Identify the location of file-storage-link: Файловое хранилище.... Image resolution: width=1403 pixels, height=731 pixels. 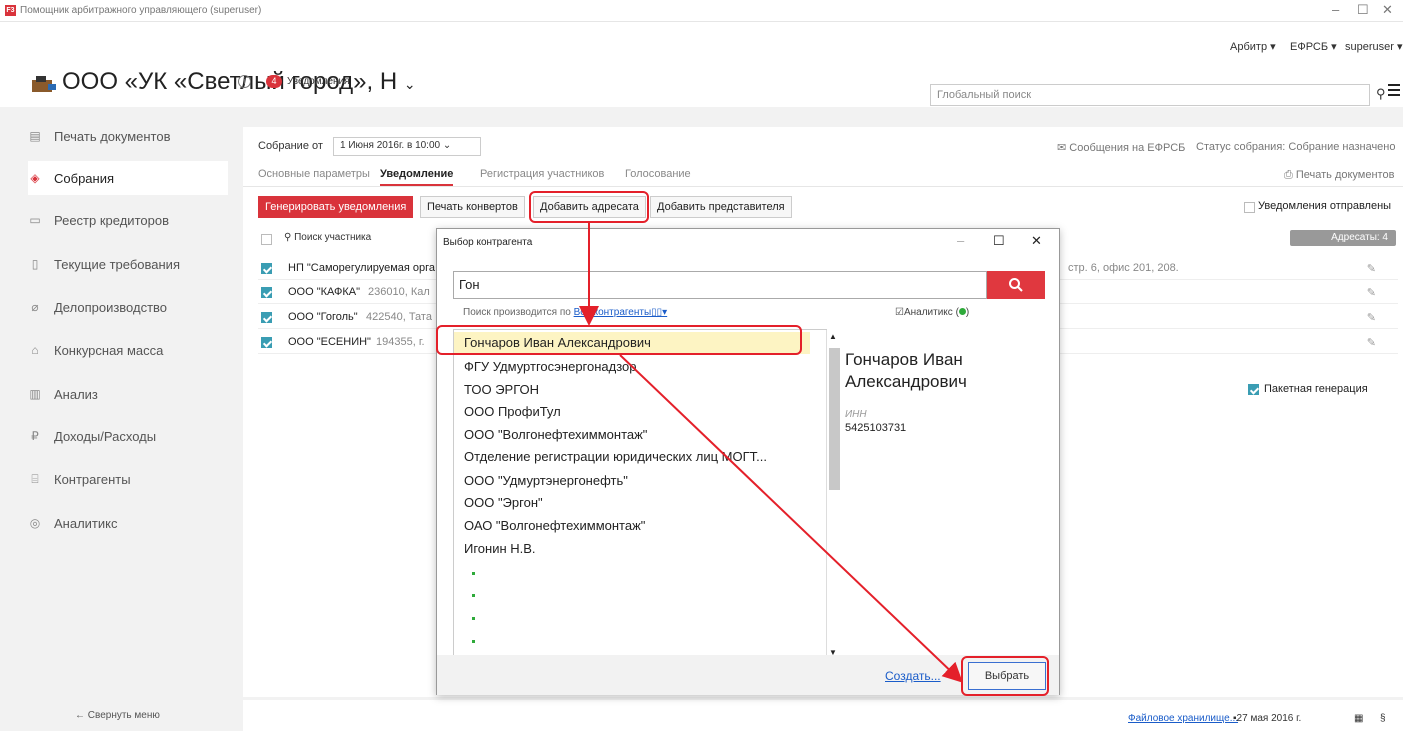
(1183, 718).